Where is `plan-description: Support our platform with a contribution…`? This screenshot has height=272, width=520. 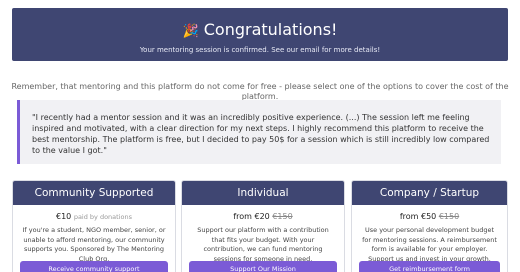
plan-description: Support our platform with a contribution… is located at coordinates (263, 244).